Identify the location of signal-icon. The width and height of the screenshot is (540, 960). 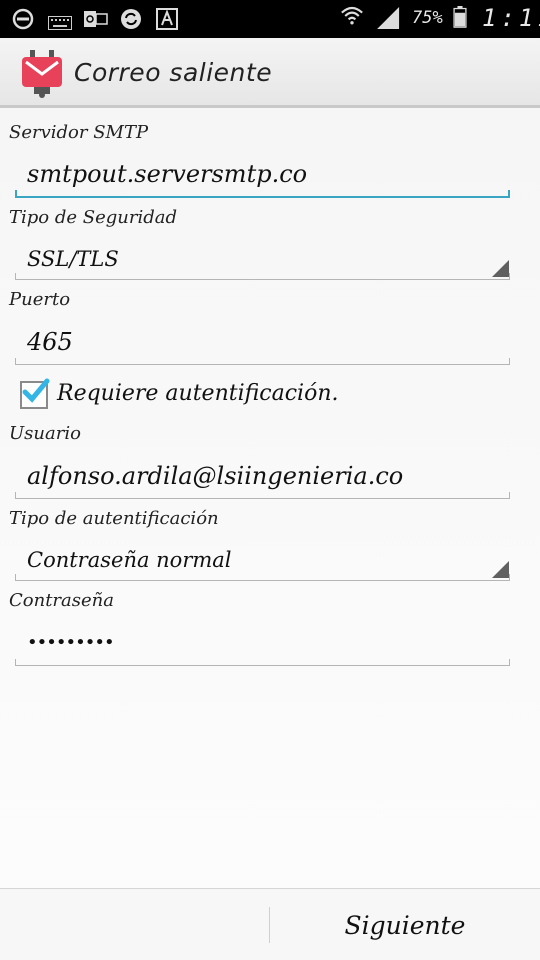
(388, 18).